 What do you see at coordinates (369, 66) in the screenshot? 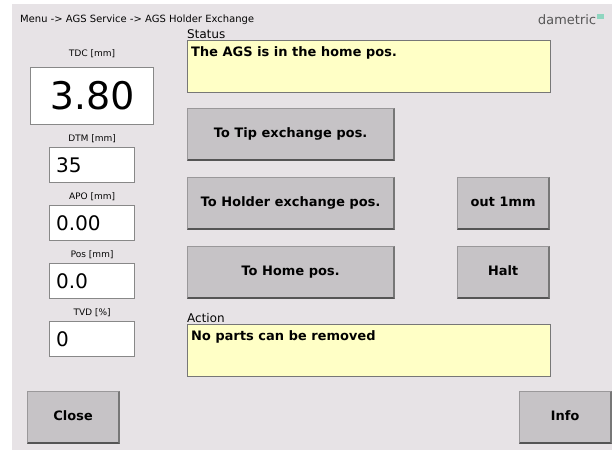
I see `message-box: The AGS is in the home pos.` at bounding box center [369, 66].